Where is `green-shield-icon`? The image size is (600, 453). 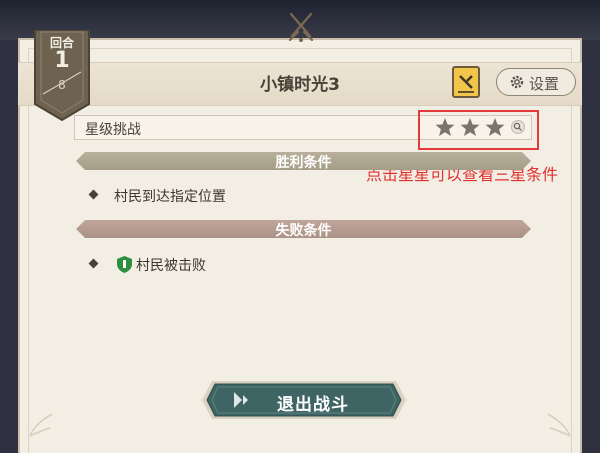
green-shield-icon is located at coordinates (124, 264).